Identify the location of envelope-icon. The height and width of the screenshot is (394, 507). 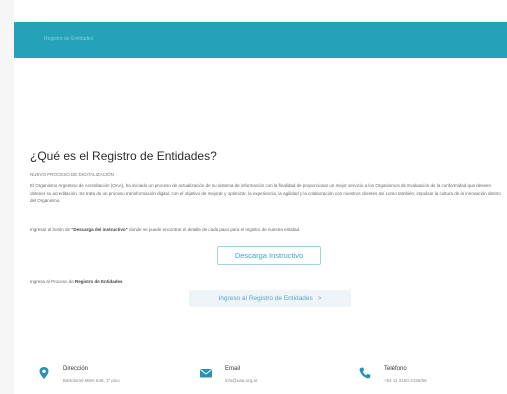
(206, 373).